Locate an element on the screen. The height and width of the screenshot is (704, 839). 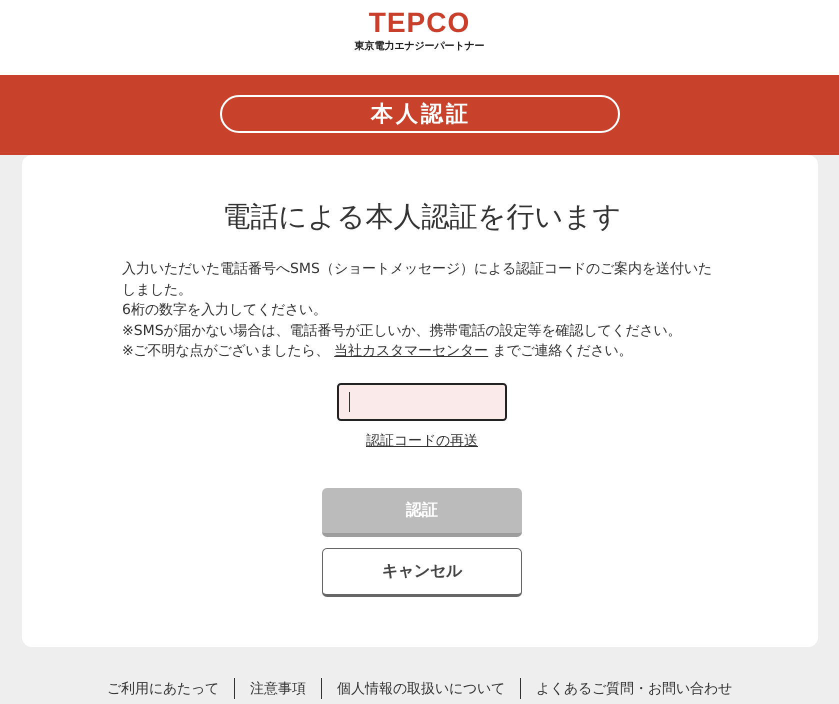
resend-code-link: 認証コードの再送 is located at coordinates (422, 440).